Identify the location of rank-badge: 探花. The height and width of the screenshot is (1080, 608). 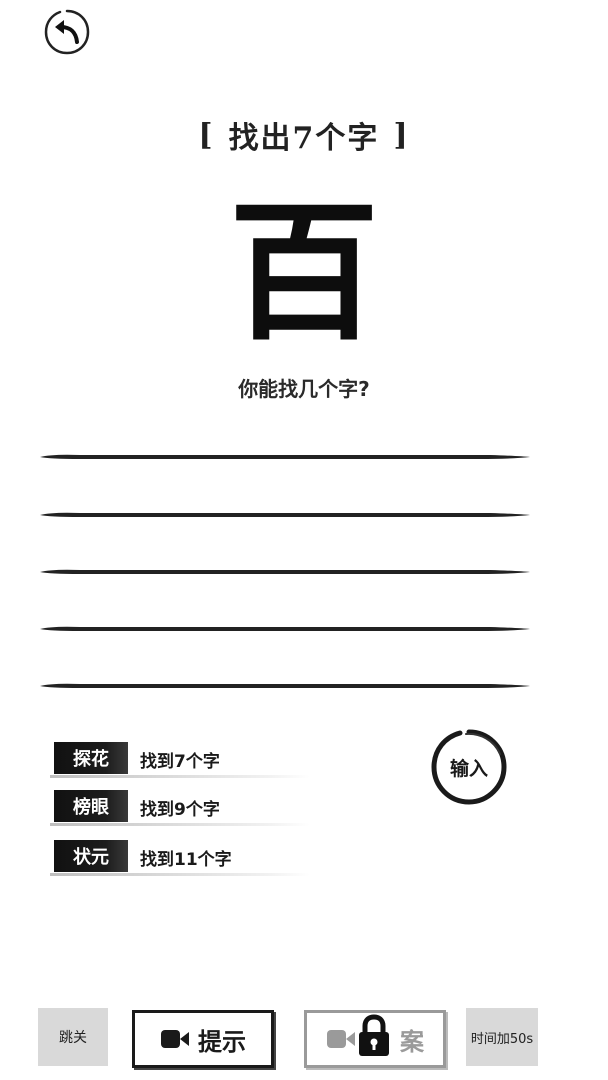
(91, 758).